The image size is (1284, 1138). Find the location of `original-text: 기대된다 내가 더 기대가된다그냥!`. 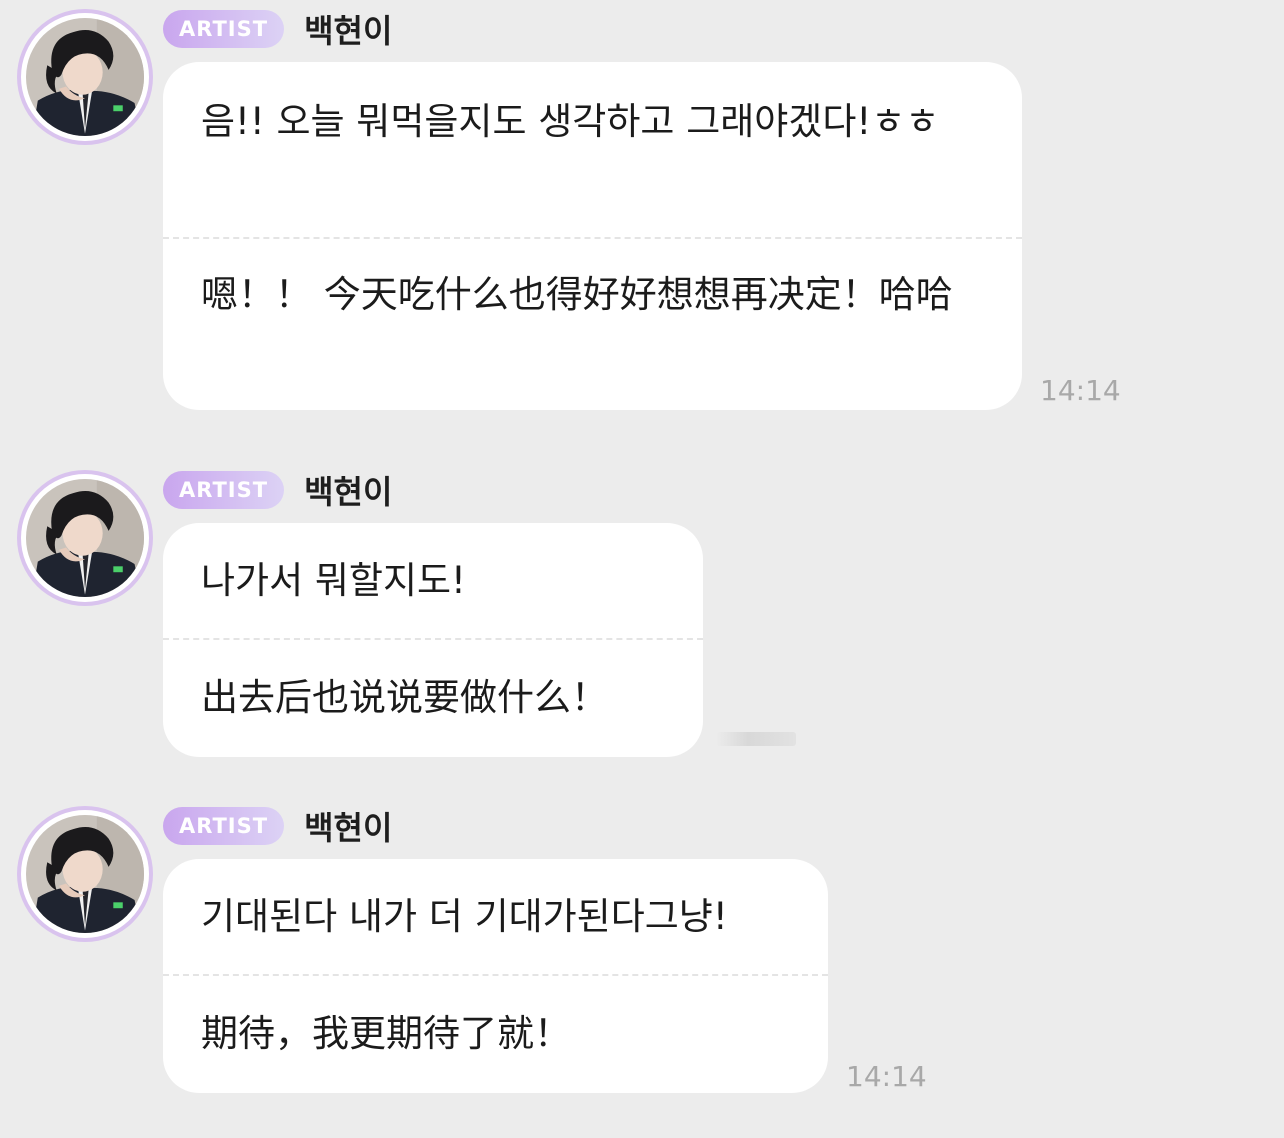

original-text: 기대된다 내가 더 기대가된다그냥! is located at coordinates (464, 916).